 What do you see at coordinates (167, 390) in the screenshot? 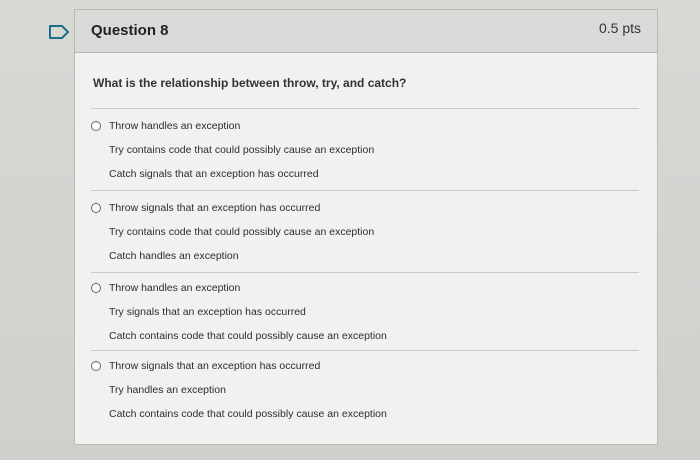
I see `answer-text: Try handles an exception` at bounding box center [167, 390].